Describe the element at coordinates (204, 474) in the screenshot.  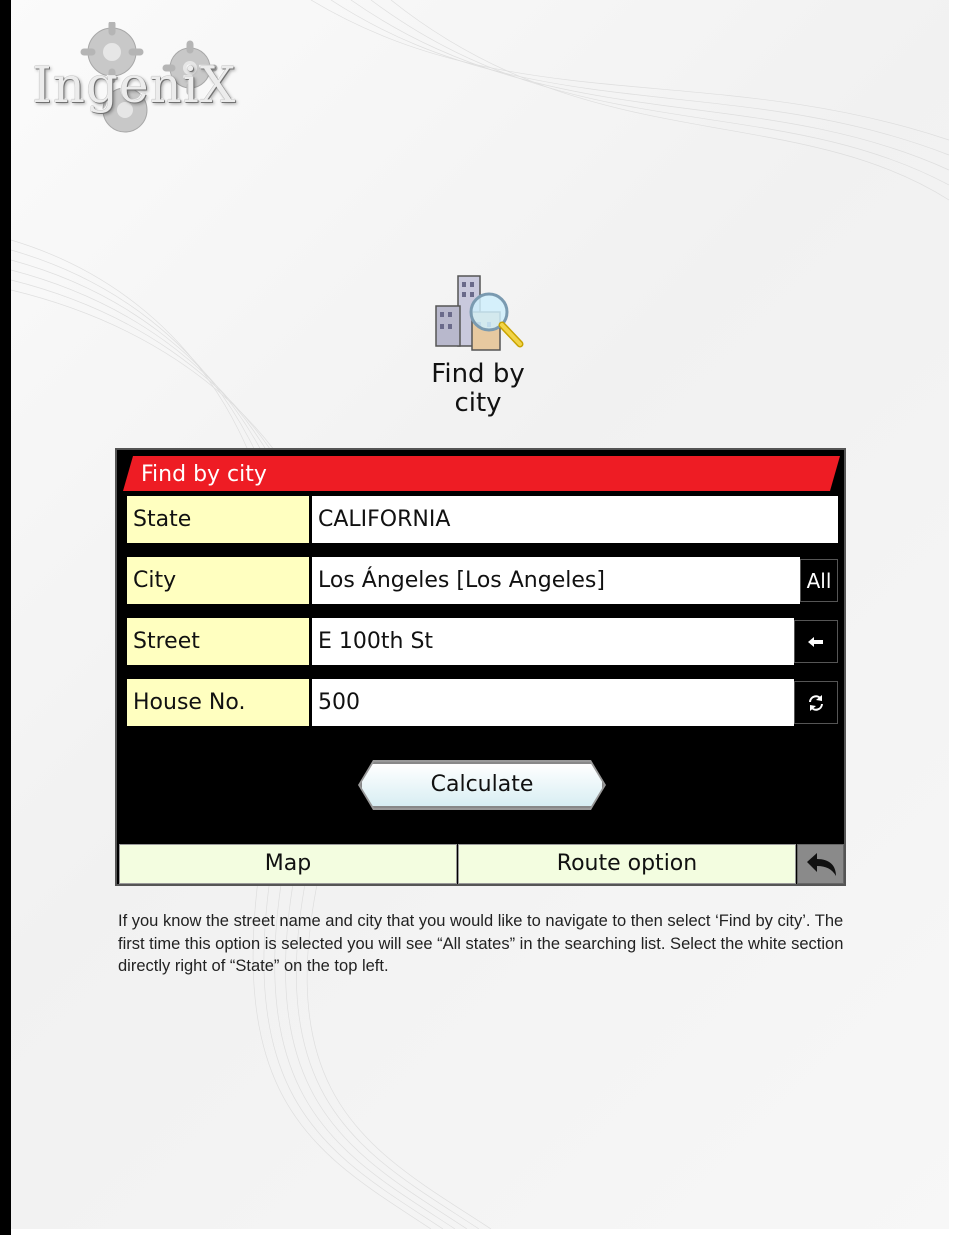
I see `screen-title: Find by city` at that location.